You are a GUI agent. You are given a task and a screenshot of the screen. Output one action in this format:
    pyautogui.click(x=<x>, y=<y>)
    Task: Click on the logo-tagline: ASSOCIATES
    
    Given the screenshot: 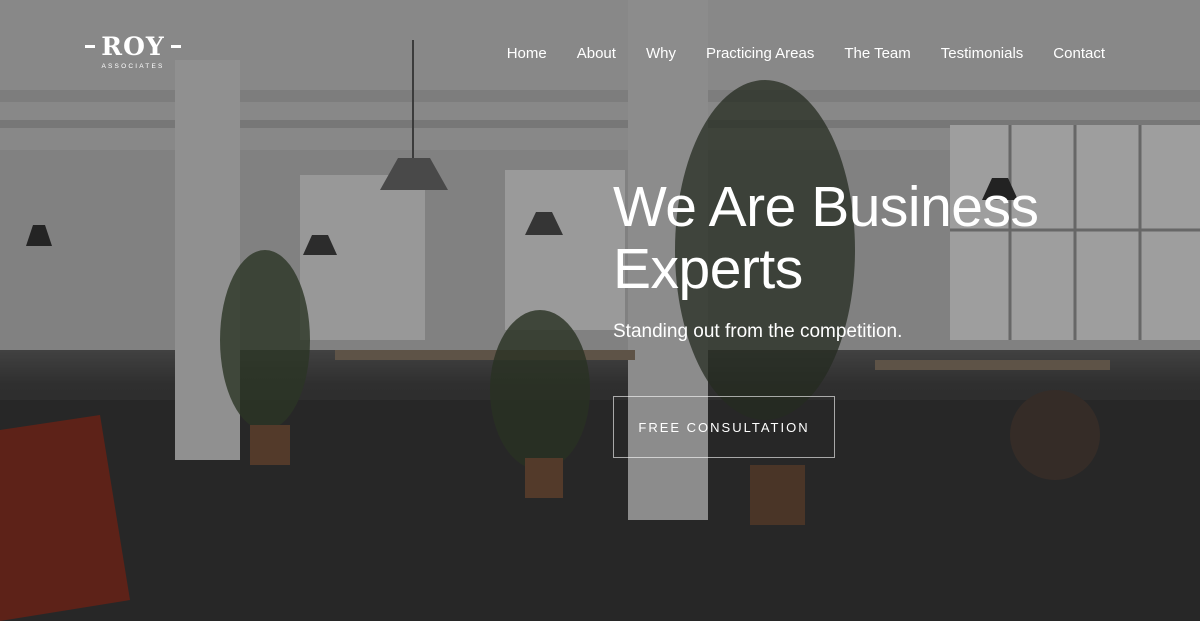 What is the action you would take?
    pyautogui.click(x=133, y=66)
    